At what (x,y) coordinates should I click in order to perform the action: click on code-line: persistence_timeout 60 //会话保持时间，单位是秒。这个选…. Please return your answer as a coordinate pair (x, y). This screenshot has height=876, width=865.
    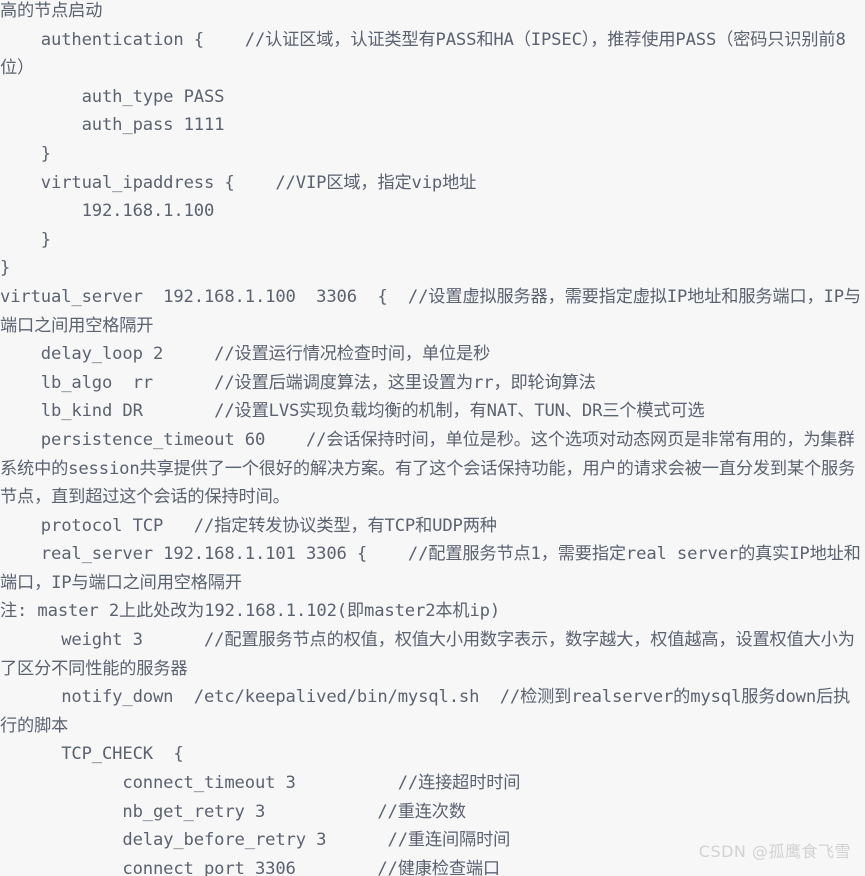
    Looking at the image, I should click on (428, 468).